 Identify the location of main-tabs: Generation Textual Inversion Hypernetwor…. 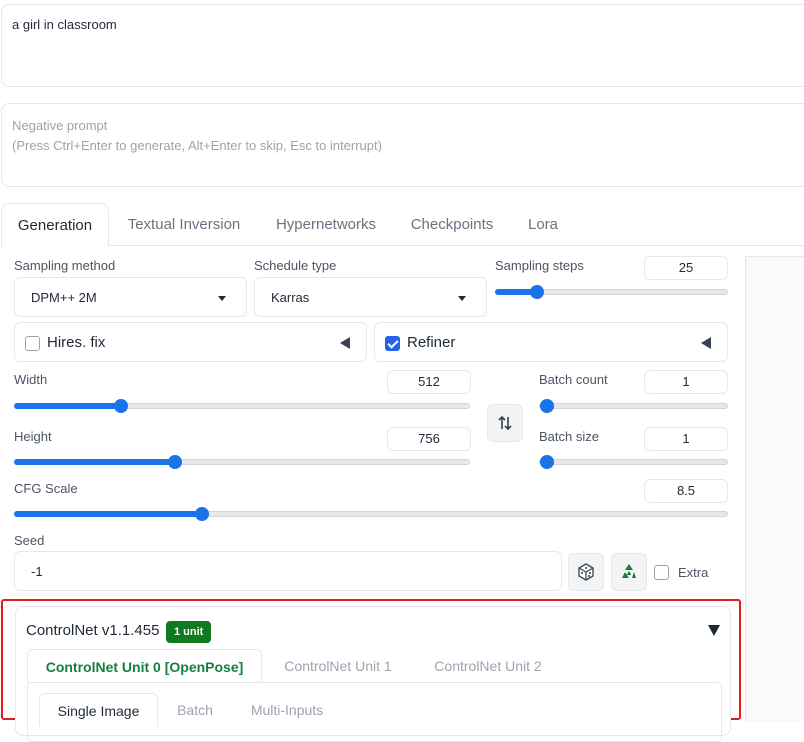
(402, 225).